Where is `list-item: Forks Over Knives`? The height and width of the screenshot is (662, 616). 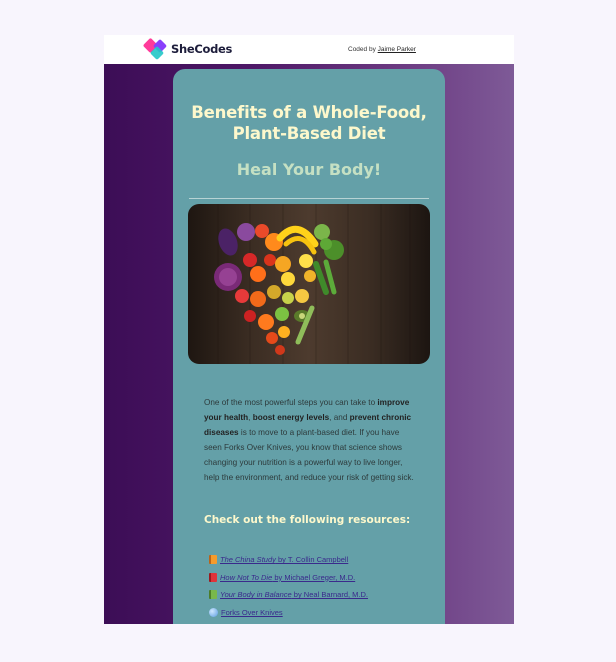
list-item: Forks Over Knives is located at coordinates (288, 613).